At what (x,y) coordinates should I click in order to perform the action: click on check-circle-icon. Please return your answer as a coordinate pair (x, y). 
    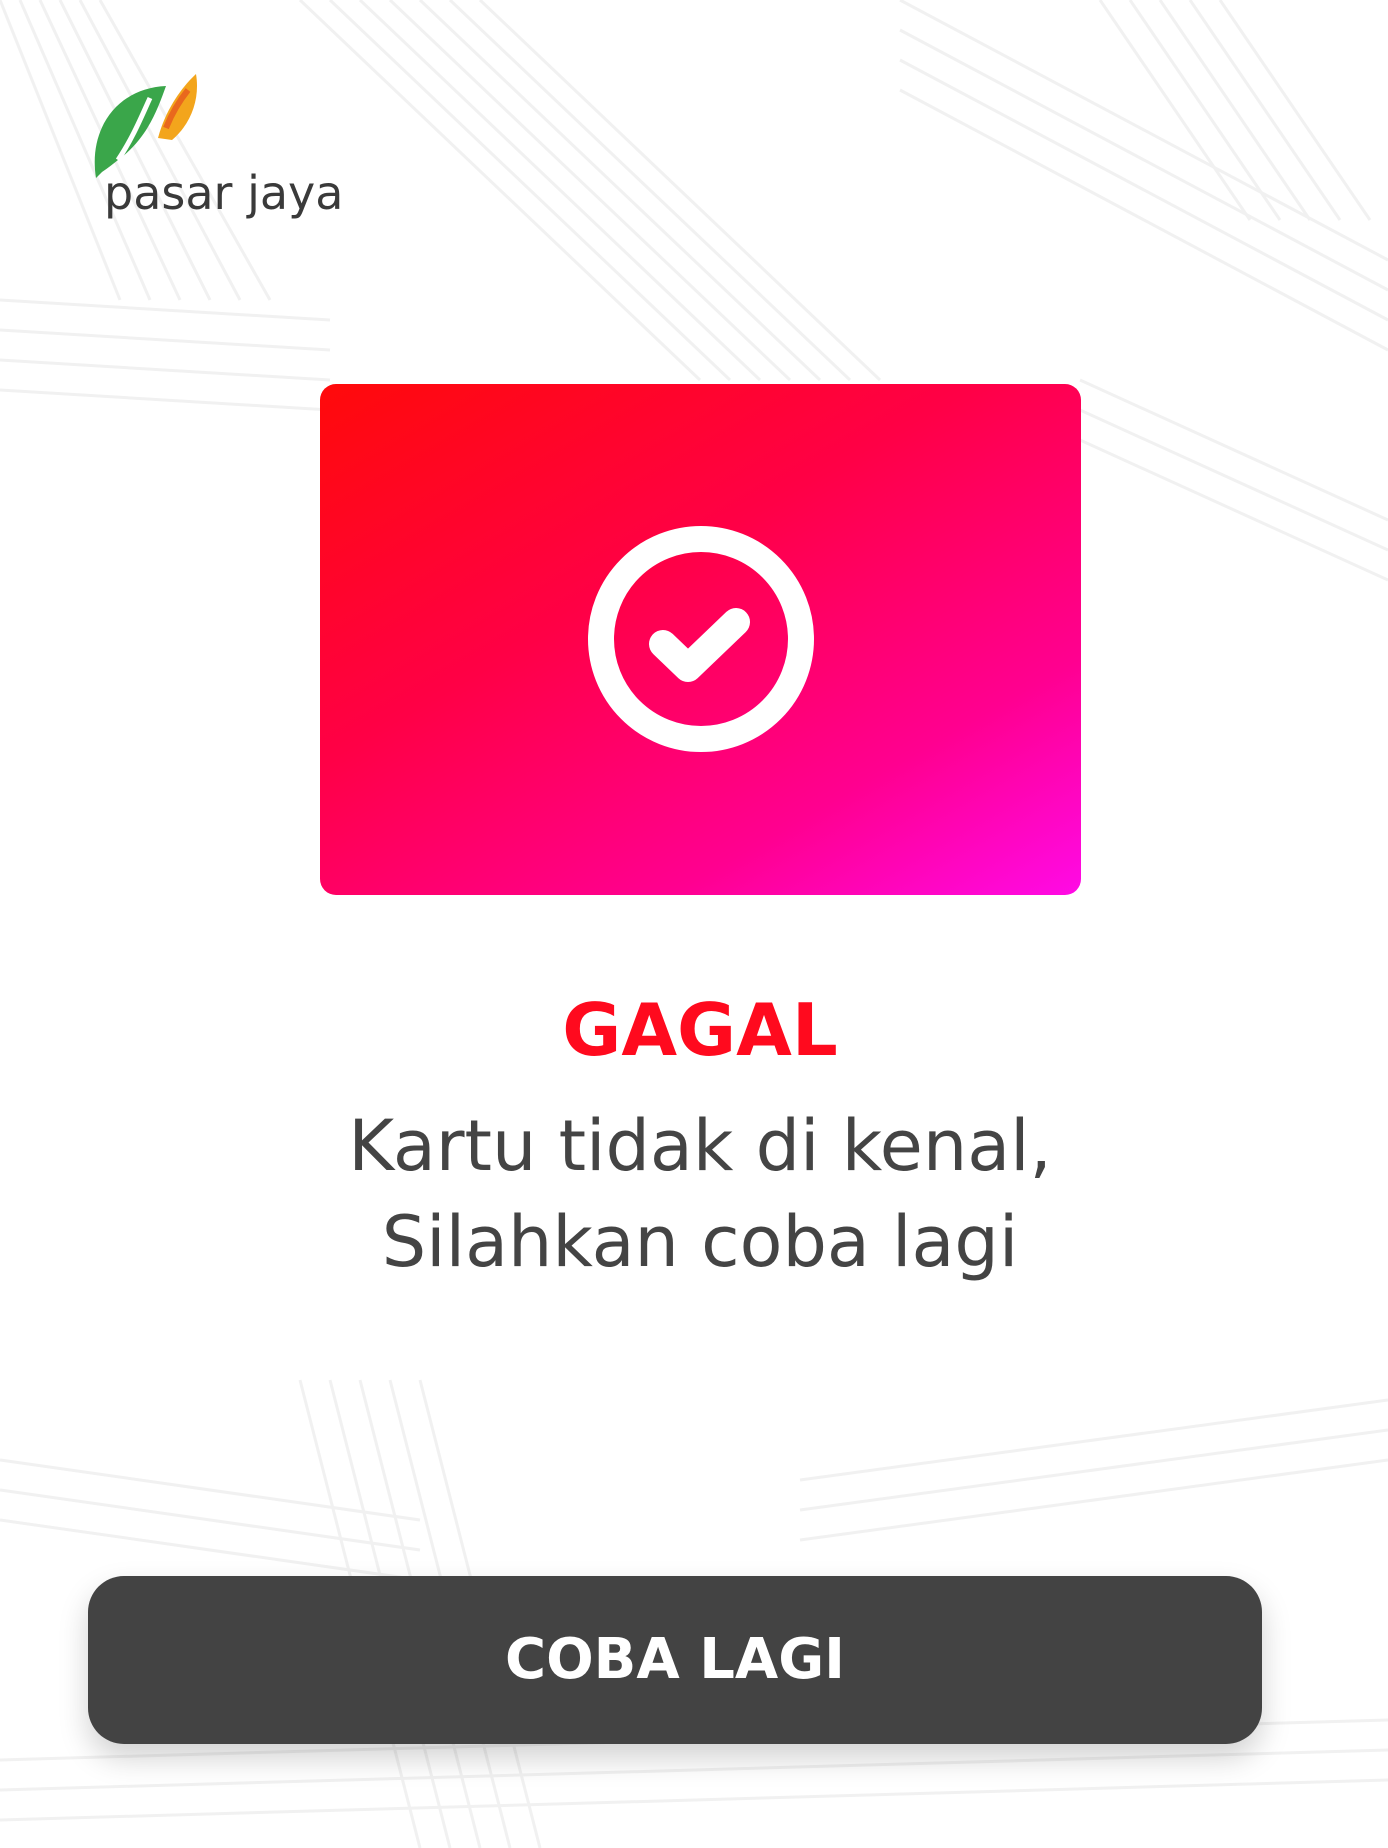
    Looking at the image, I should click on (701, 639).